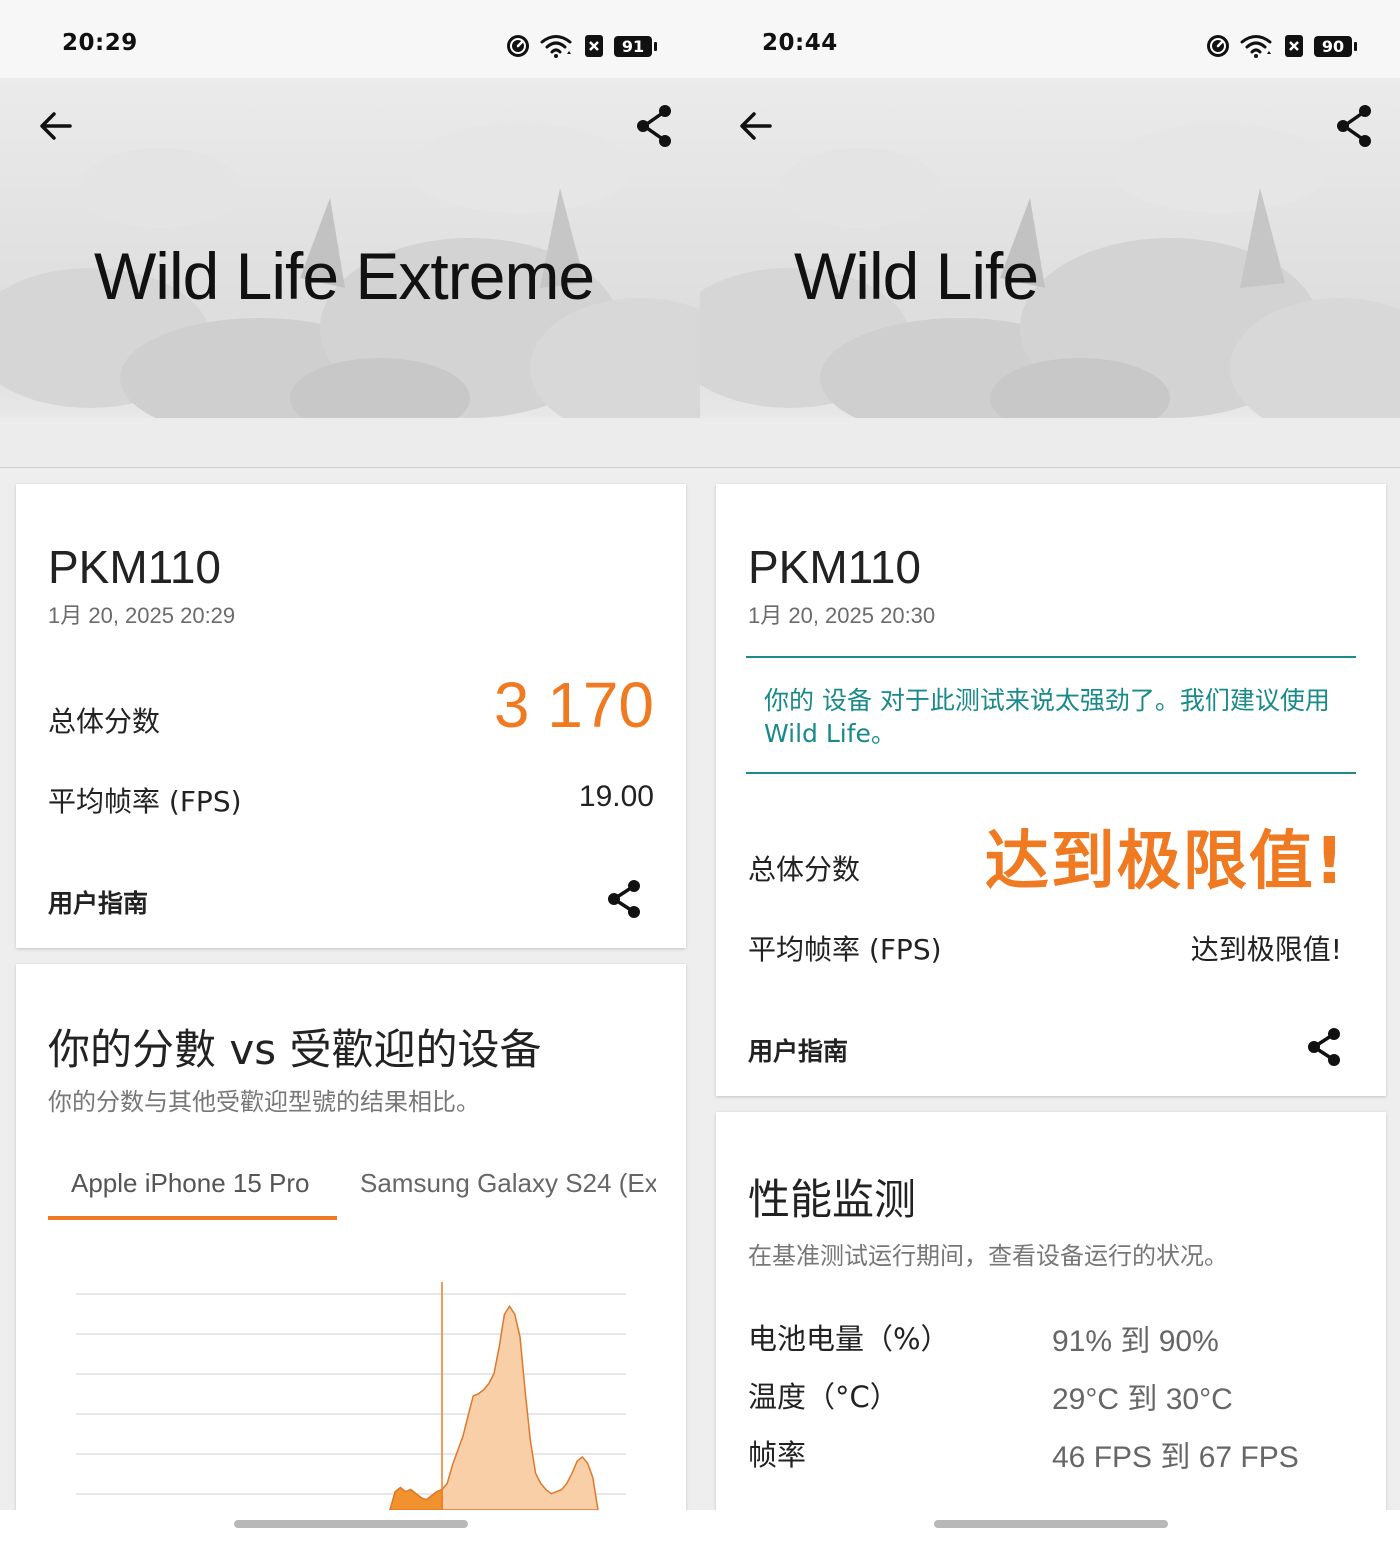 The height and width of the screenshot is (1542, 1400). Describe the element at coordinates (1047, 717) in the screenshot. I see `warning-message: 你的 设备 对于此测试来说太强劲了。我们建议使用 Wild Life。` at that location.